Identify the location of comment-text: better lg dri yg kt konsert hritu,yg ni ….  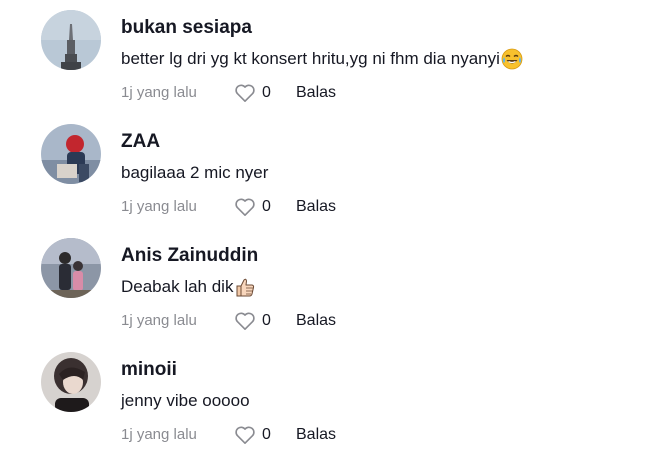
(322, 59).